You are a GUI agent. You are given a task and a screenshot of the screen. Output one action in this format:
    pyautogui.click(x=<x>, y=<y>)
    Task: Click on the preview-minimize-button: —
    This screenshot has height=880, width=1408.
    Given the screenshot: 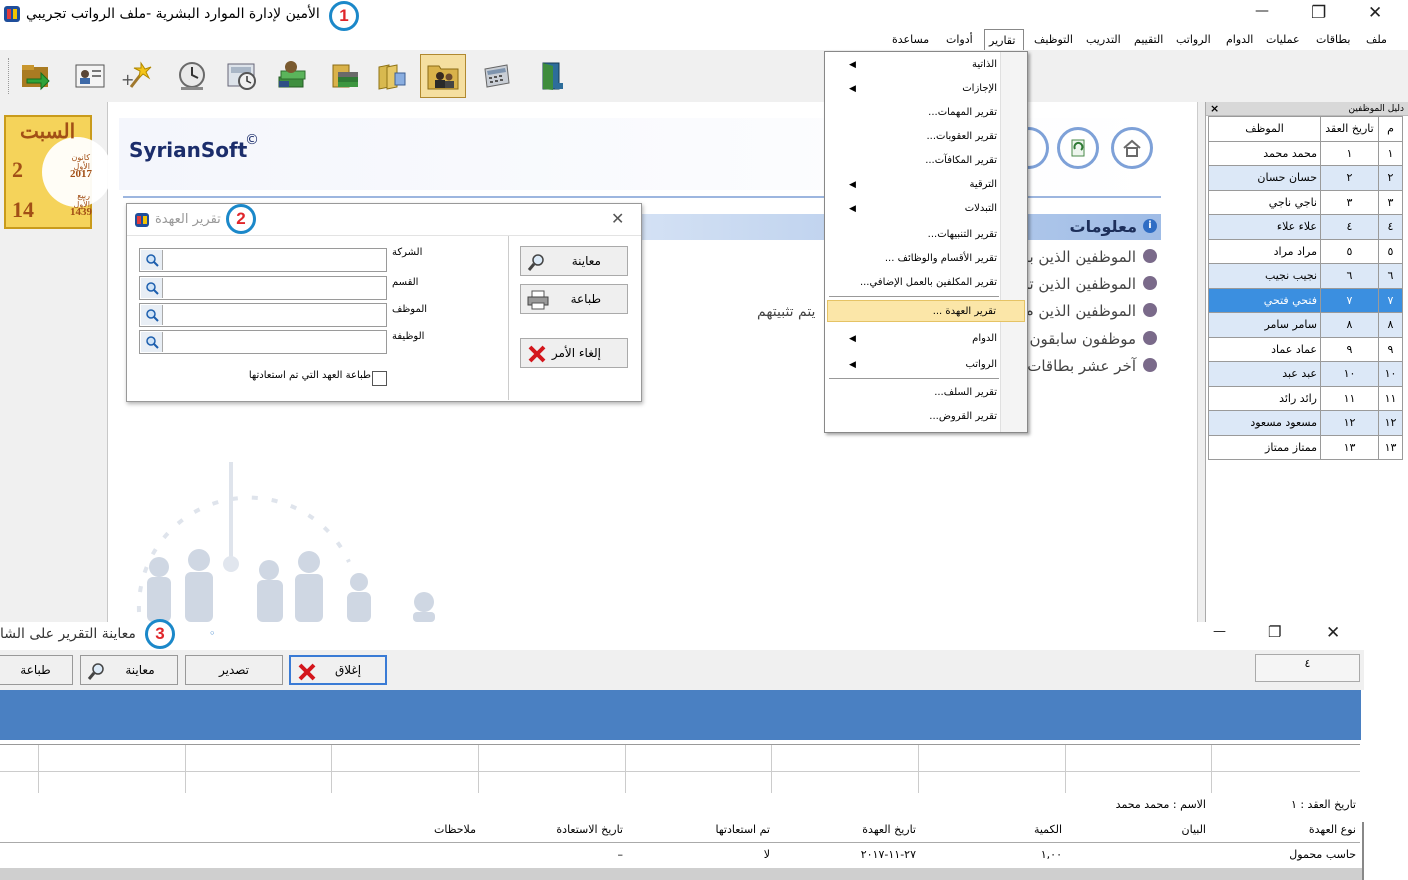 What is the action you would take?
    pyautogui.click(x=1219, y=631)
    